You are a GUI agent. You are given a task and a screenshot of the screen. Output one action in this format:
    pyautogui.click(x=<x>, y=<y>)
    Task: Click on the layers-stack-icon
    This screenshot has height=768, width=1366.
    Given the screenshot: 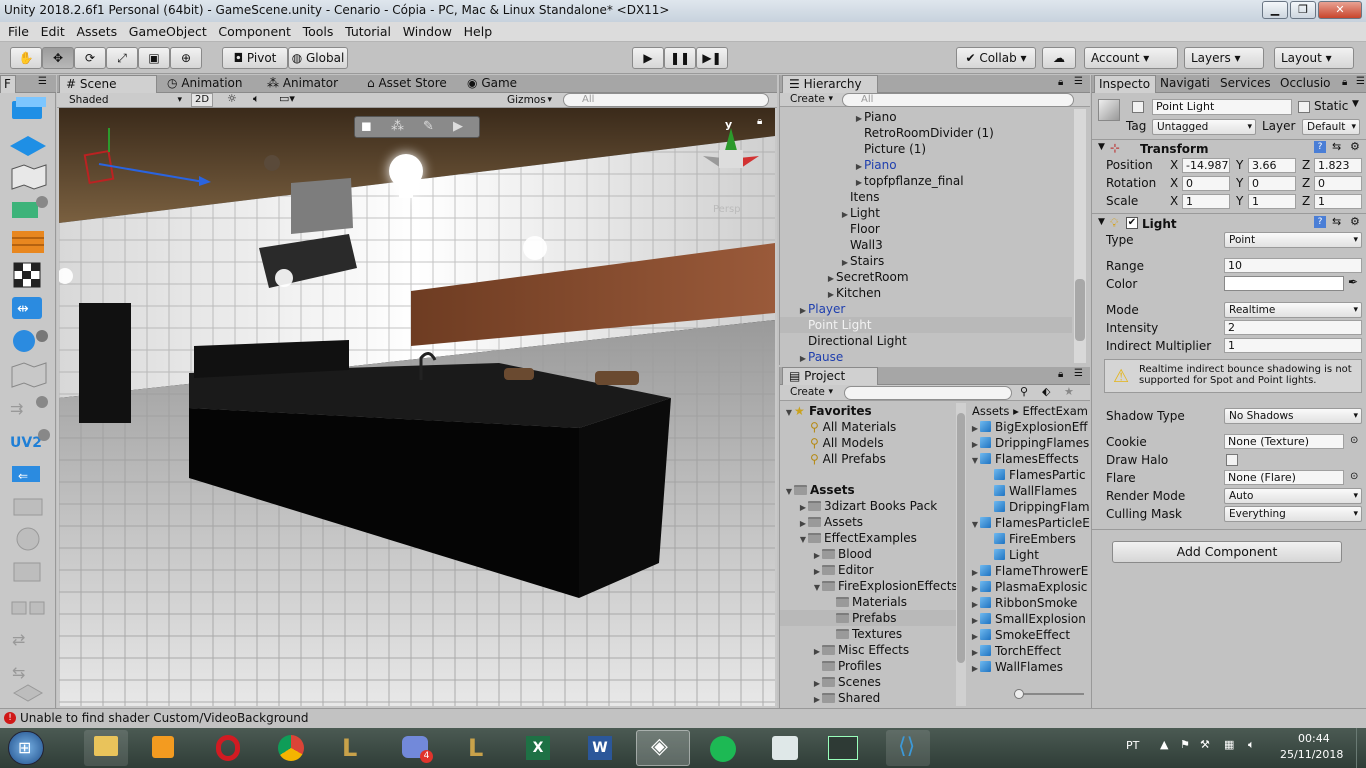 What is the action you would take?
    pyautogui.click(x=28, y=693)
    